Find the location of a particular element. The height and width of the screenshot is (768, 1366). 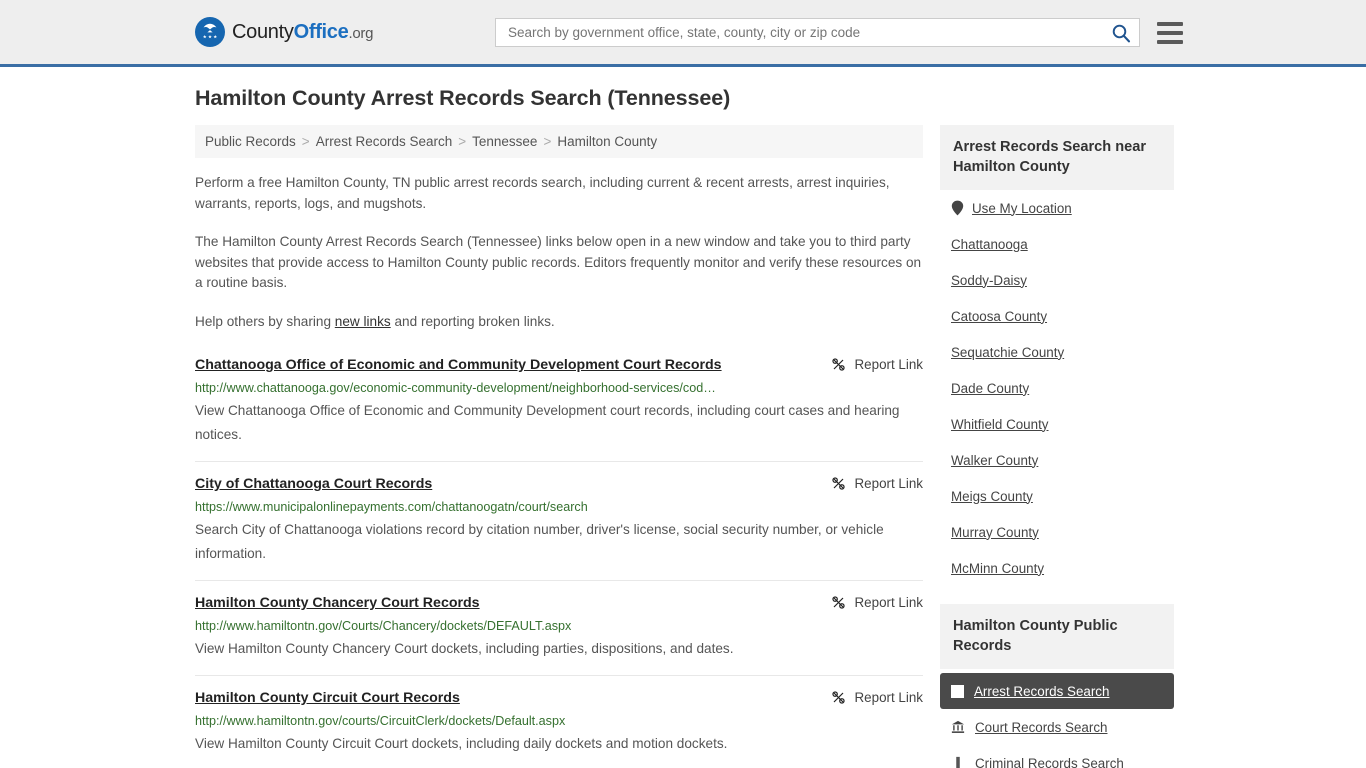

sidebar-item-criminal-records-search: Criminal Records Search is located at coordinates (1057, 756).